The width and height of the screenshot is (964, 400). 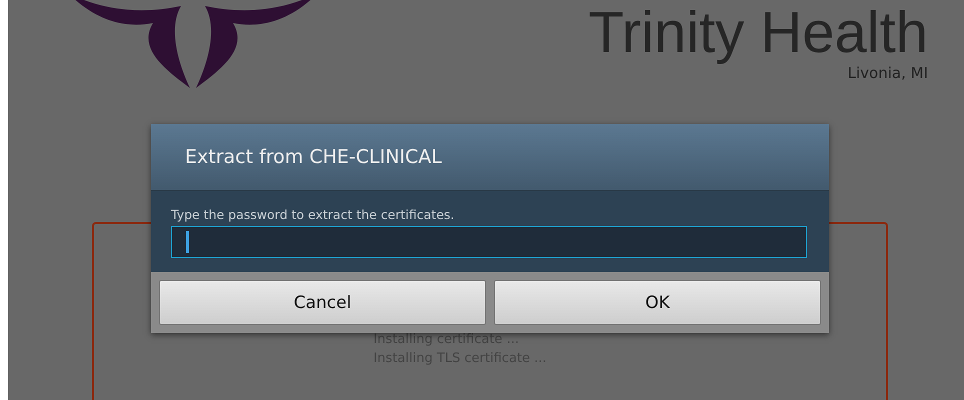 I want to click on prompt-text: Type the password to extract the certificates., so click(x=313, y=214).